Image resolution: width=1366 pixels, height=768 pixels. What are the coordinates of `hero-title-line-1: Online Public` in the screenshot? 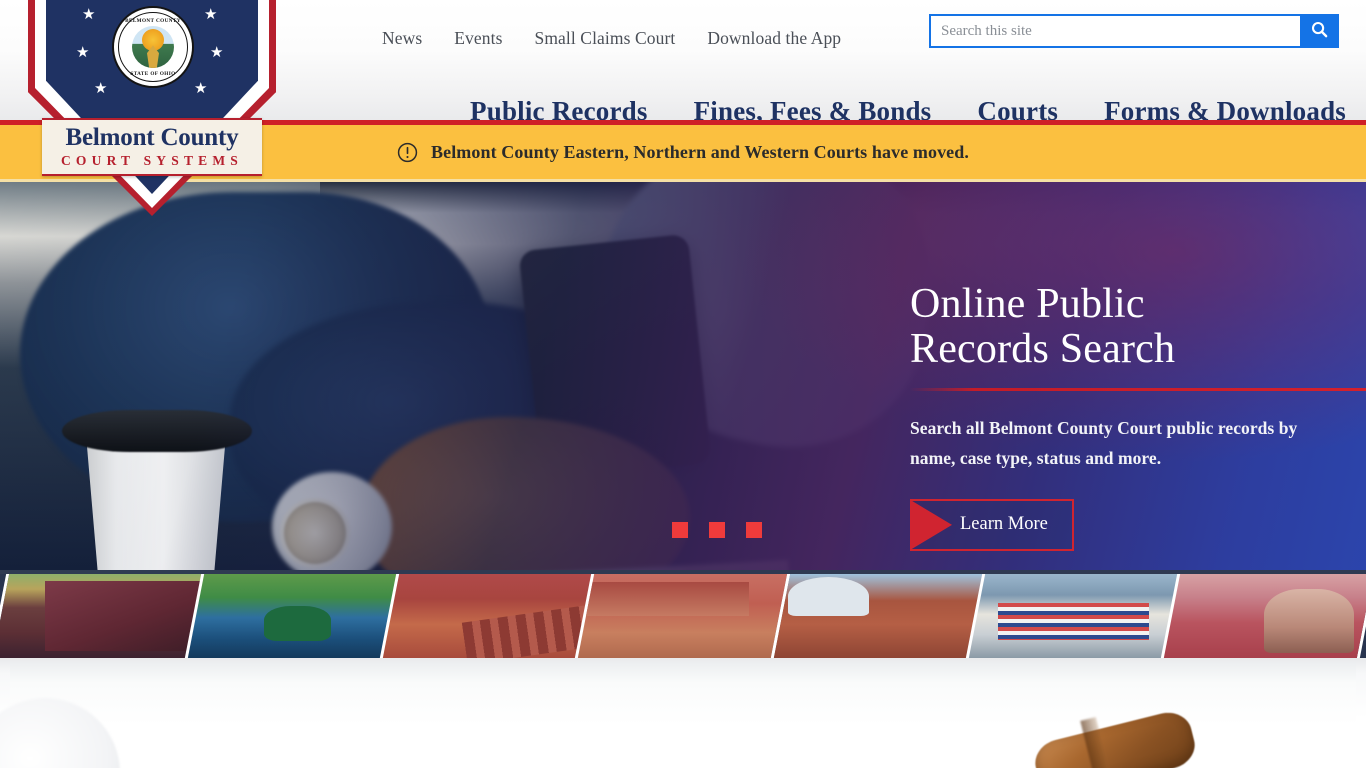 It's located at (1027, 304).